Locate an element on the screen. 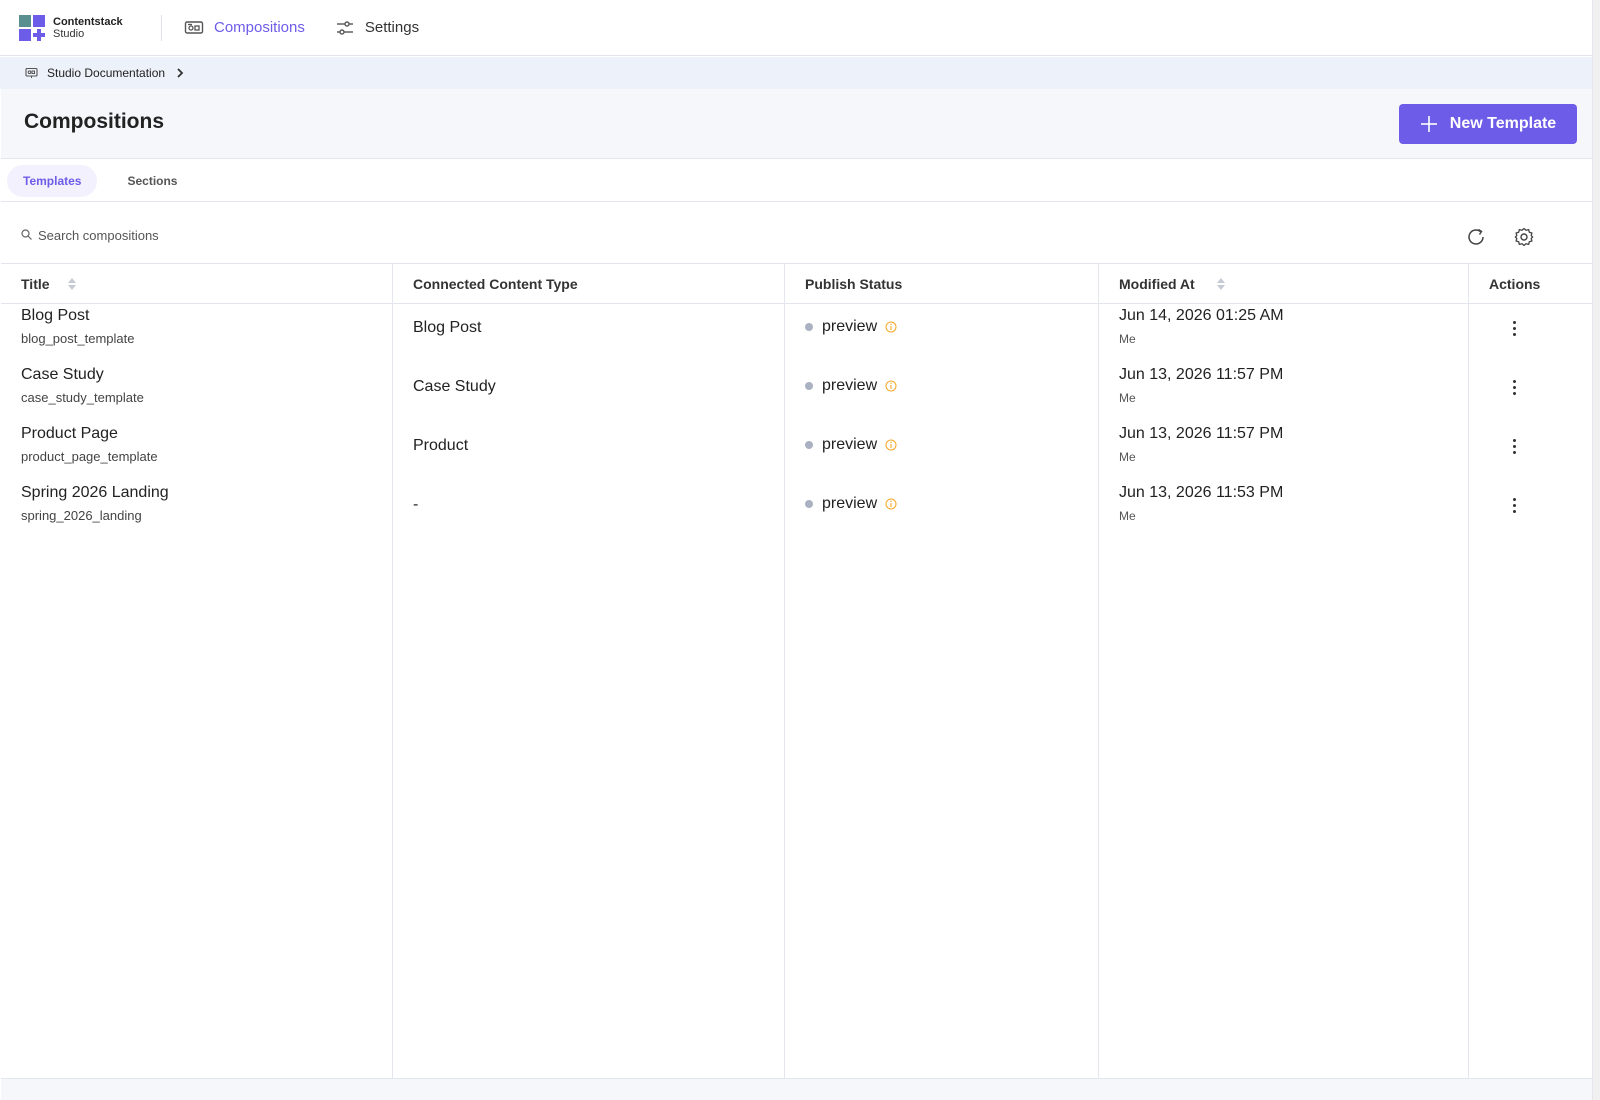  breadcrumb: Studio Documentation is located at coordinates (796, 73).